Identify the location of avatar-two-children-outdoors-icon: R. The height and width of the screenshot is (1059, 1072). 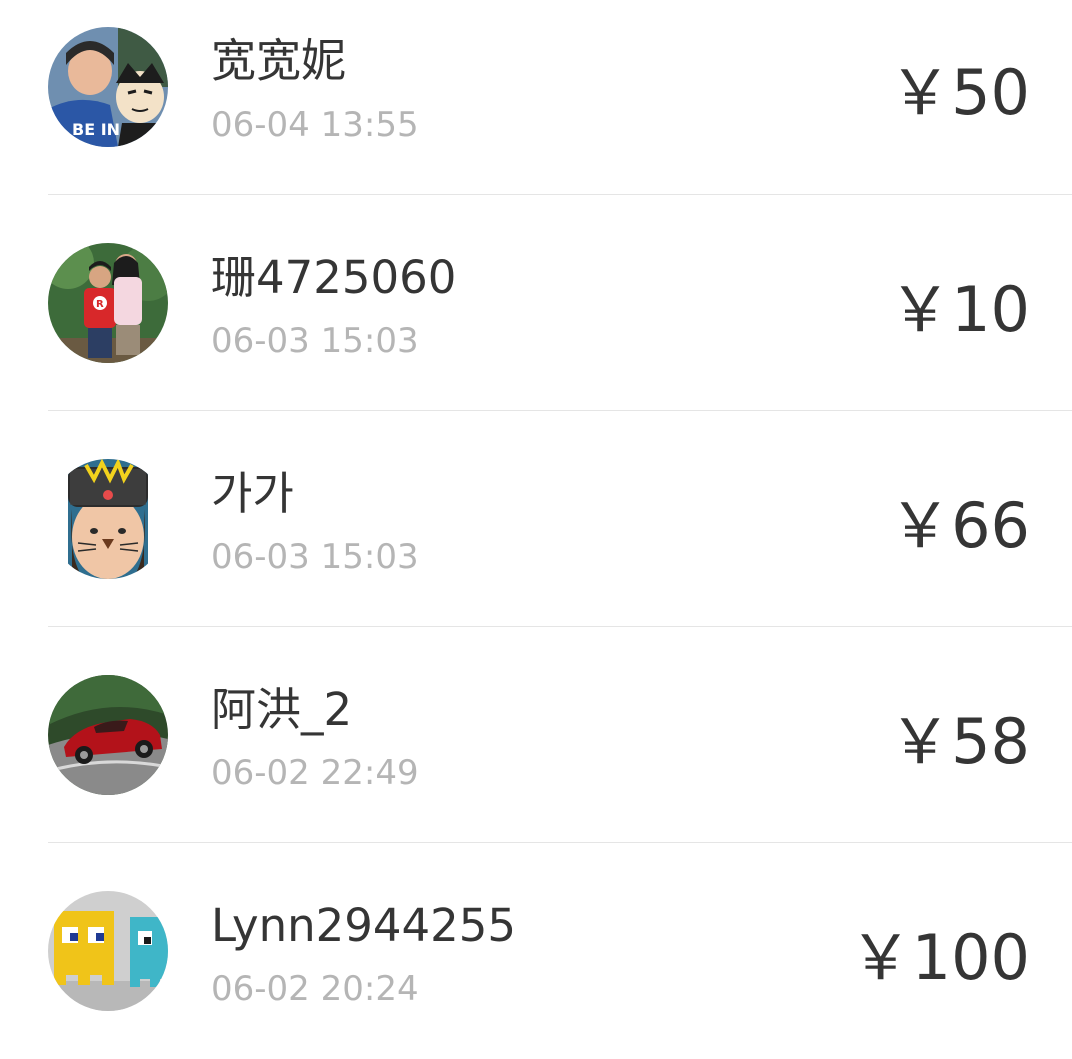
(108, 303).